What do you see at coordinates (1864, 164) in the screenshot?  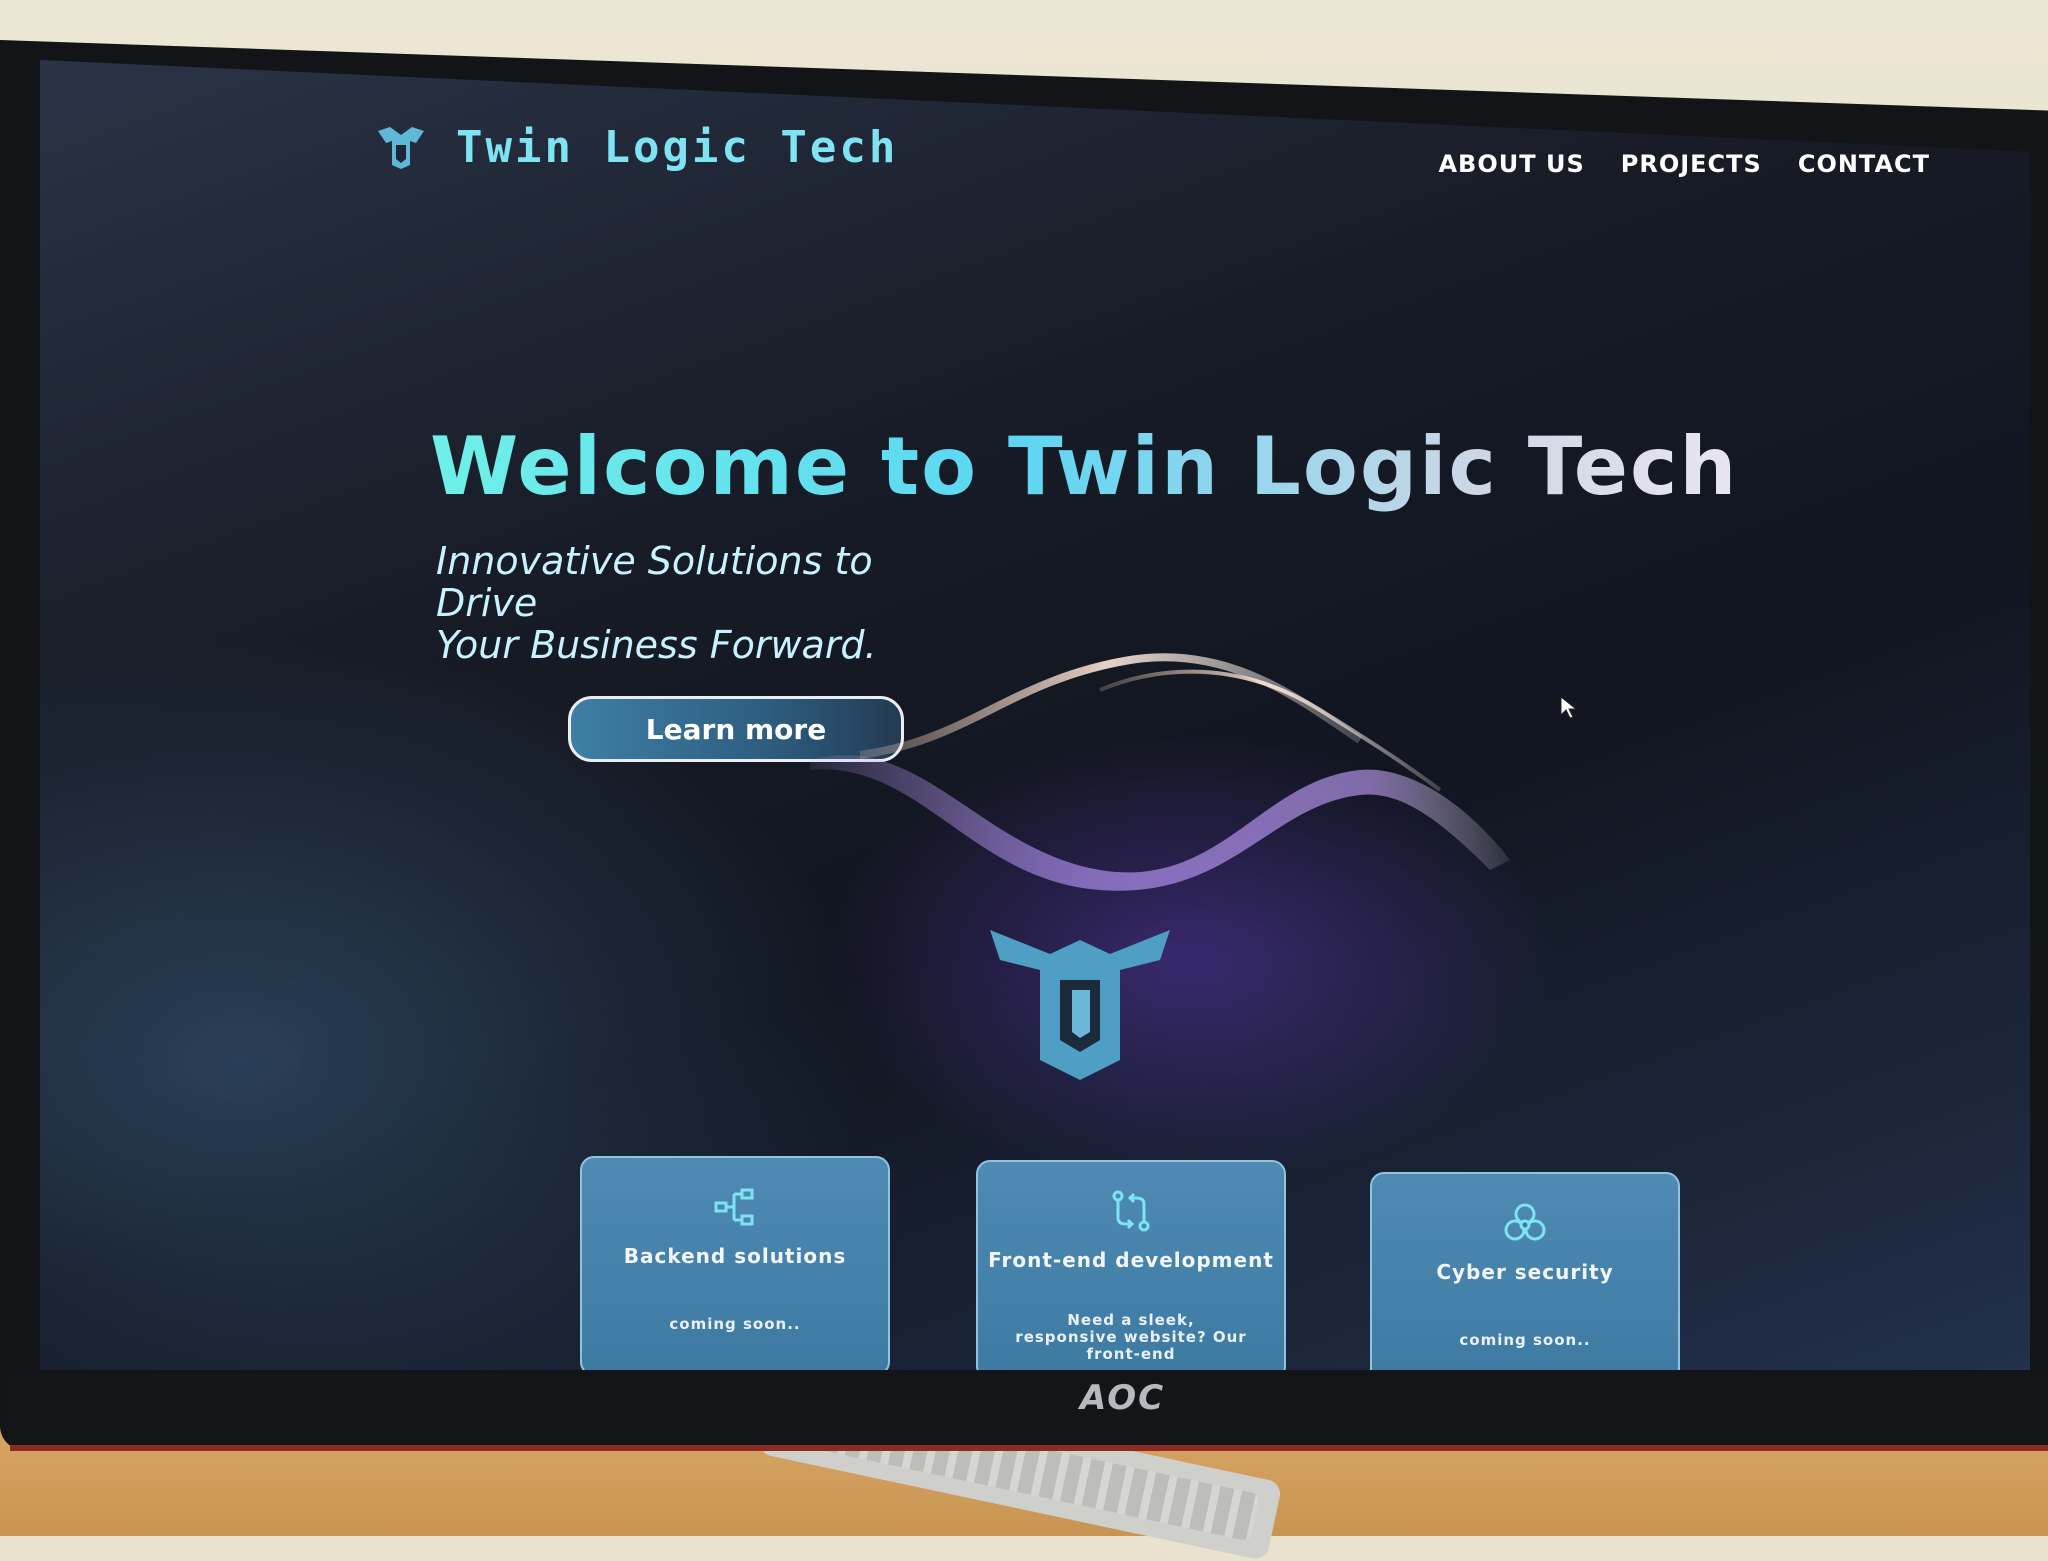 I see `nav-contact: CONTACT` at bounding box center [1864, 164].